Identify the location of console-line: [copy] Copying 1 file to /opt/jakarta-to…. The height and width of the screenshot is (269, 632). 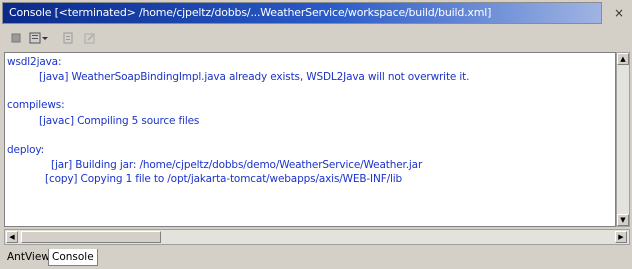
(224, 179).